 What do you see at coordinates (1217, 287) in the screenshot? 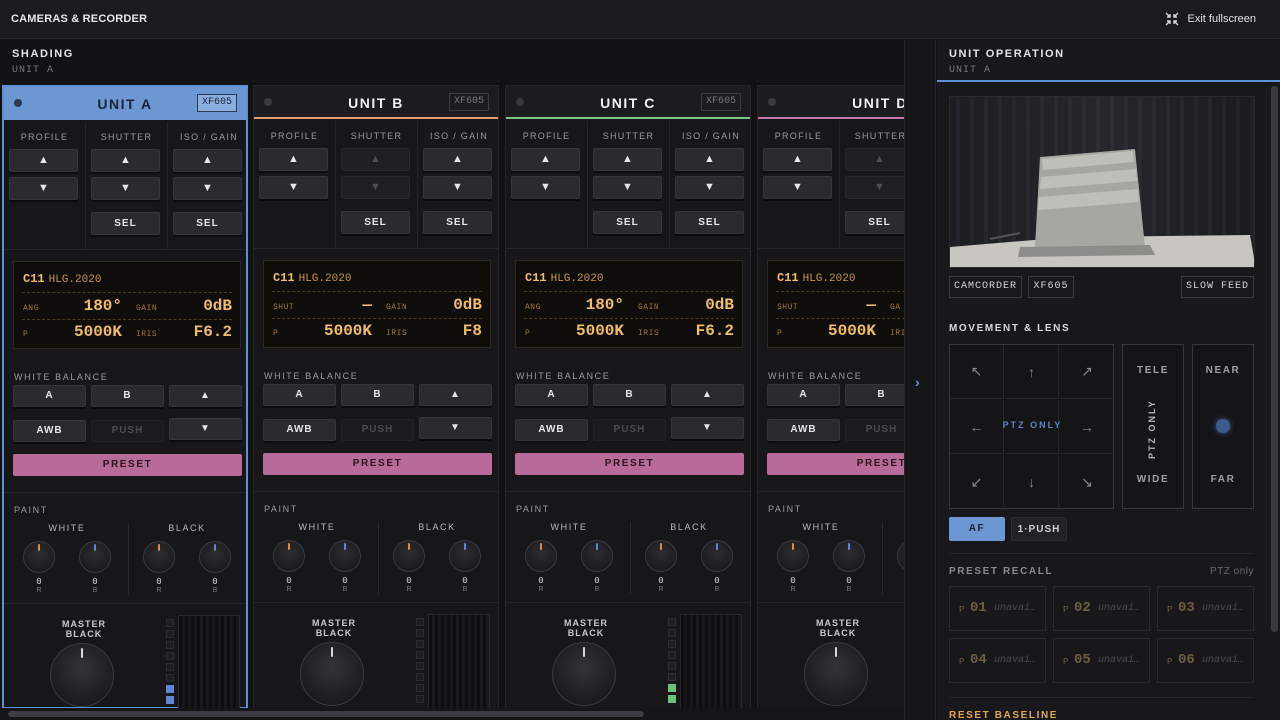
I see `slow-feed-button: SLOW FEED` at bounding box center [1217, 287].